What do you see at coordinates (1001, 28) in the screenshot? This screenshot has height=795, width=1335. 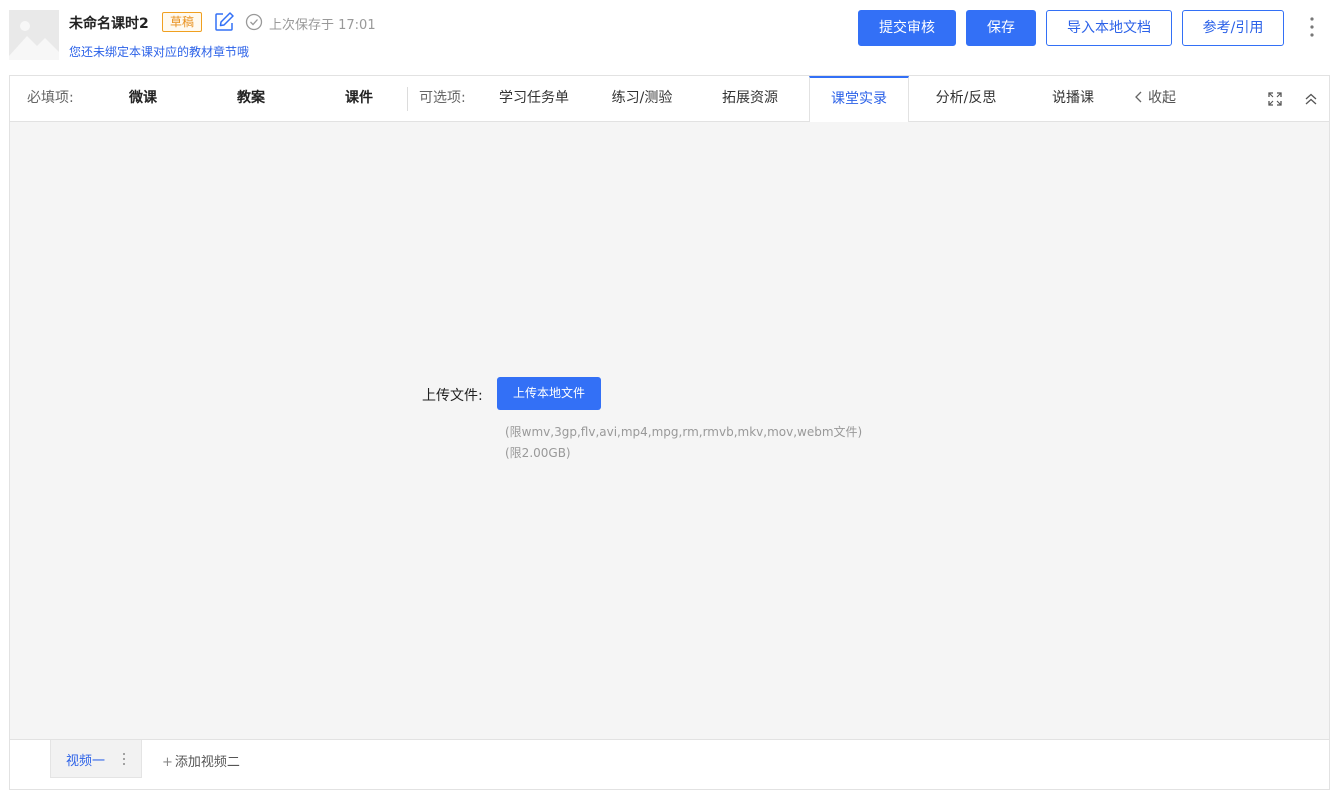 I see `save-button: 保存` at bounding box center [1001, 28].